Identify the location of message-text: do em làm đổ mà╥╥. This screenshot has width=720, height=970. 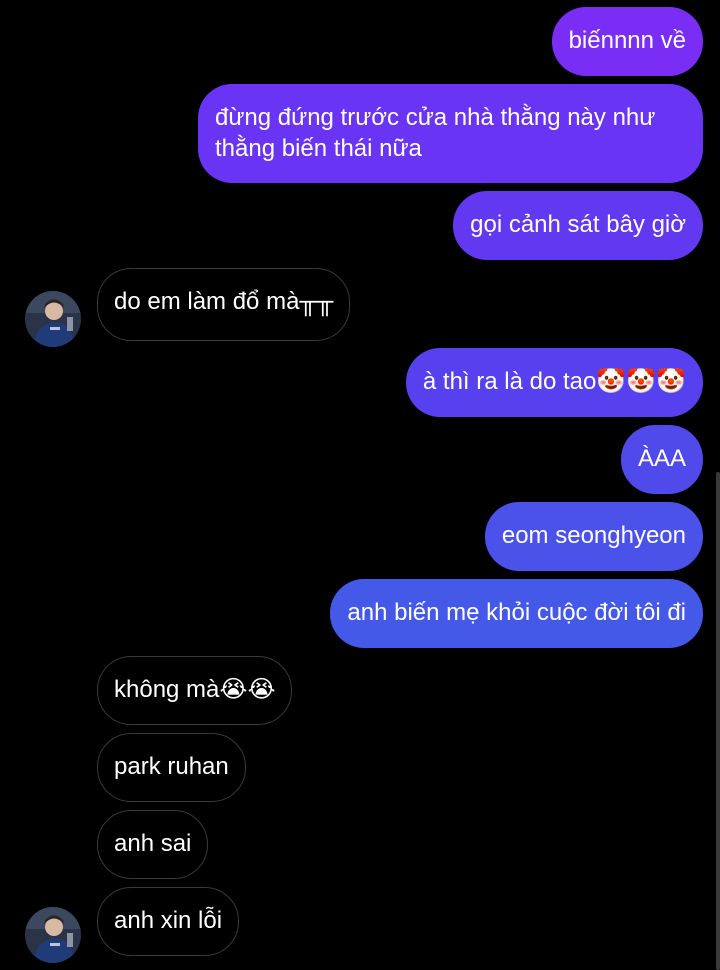
(224, 301).